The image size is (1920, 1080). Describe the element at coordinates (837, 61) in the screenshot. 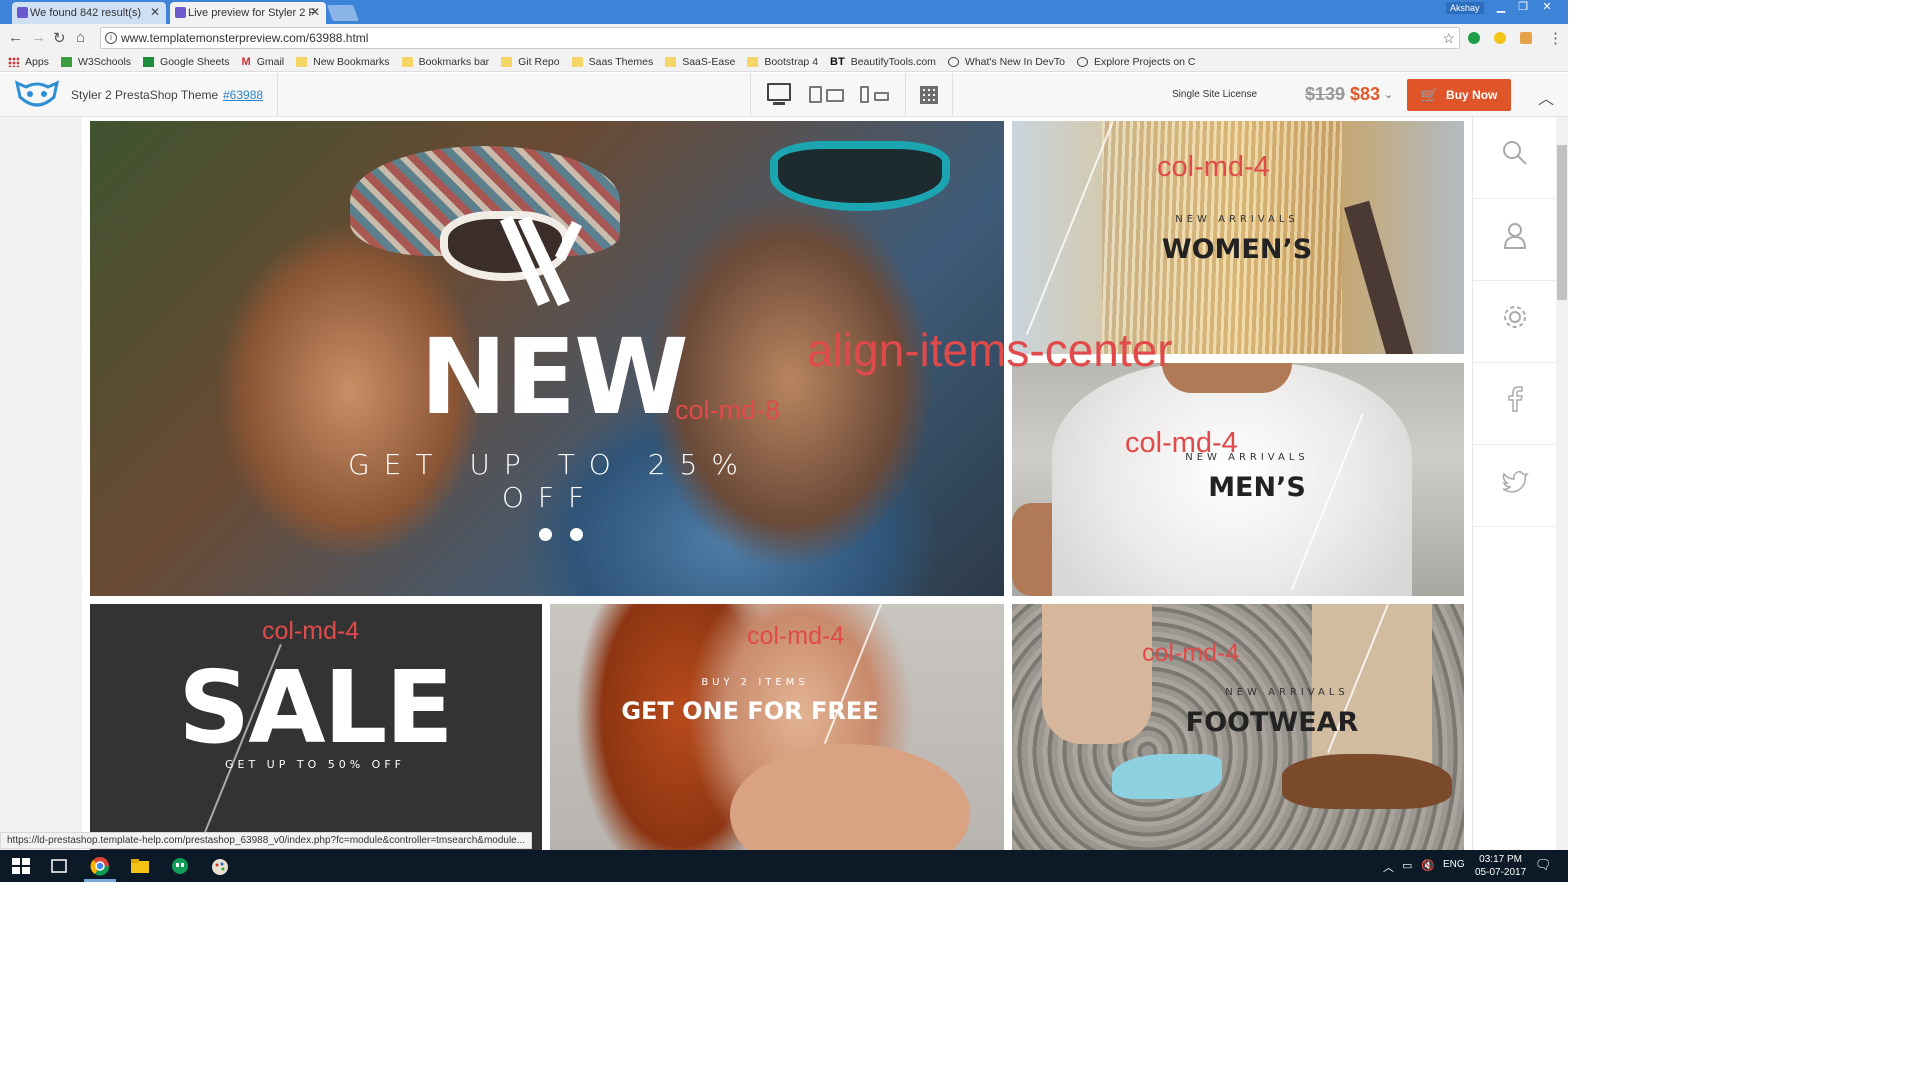

I see `bt-icon: BT` at that location.